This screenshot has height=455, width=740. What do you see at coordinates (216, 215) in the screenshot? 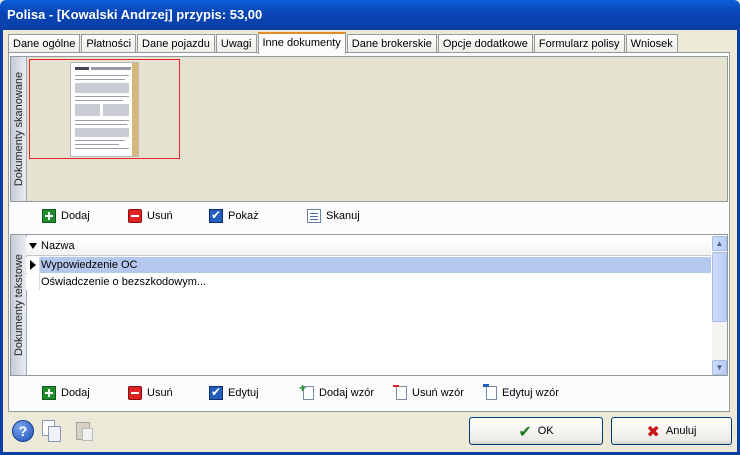
I see `check-icon` at bounding box center [216, 215].